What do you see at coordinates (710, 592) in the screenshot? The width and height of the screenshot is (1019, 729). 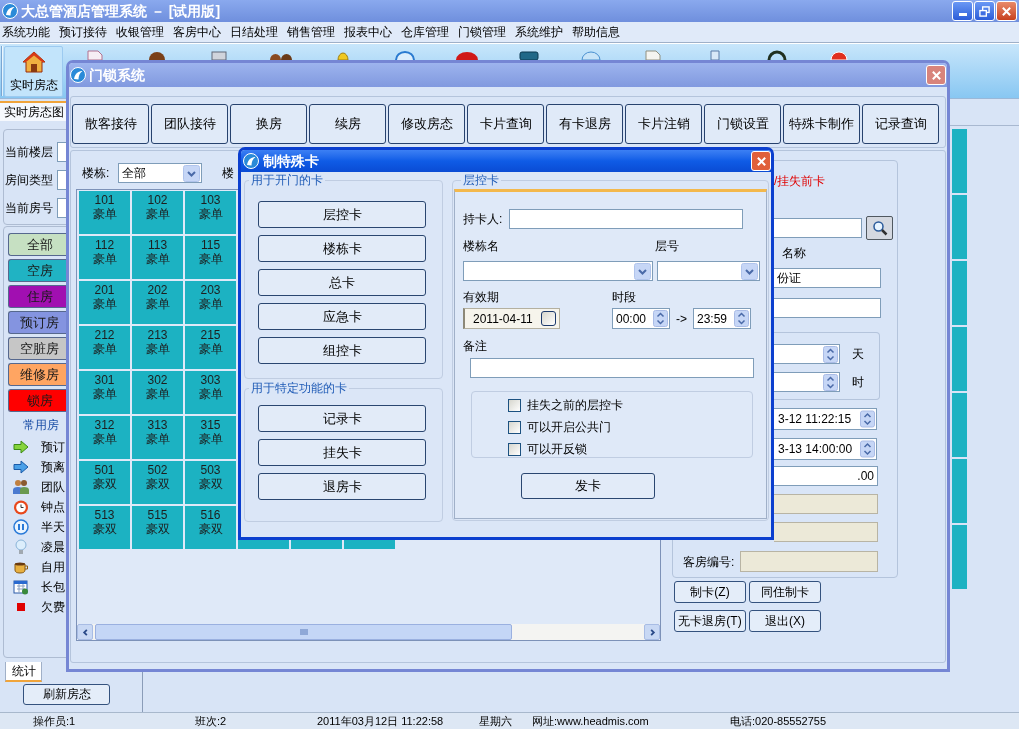 I see `action-button: 制卡(Z)` at bounding box center [710, 592].